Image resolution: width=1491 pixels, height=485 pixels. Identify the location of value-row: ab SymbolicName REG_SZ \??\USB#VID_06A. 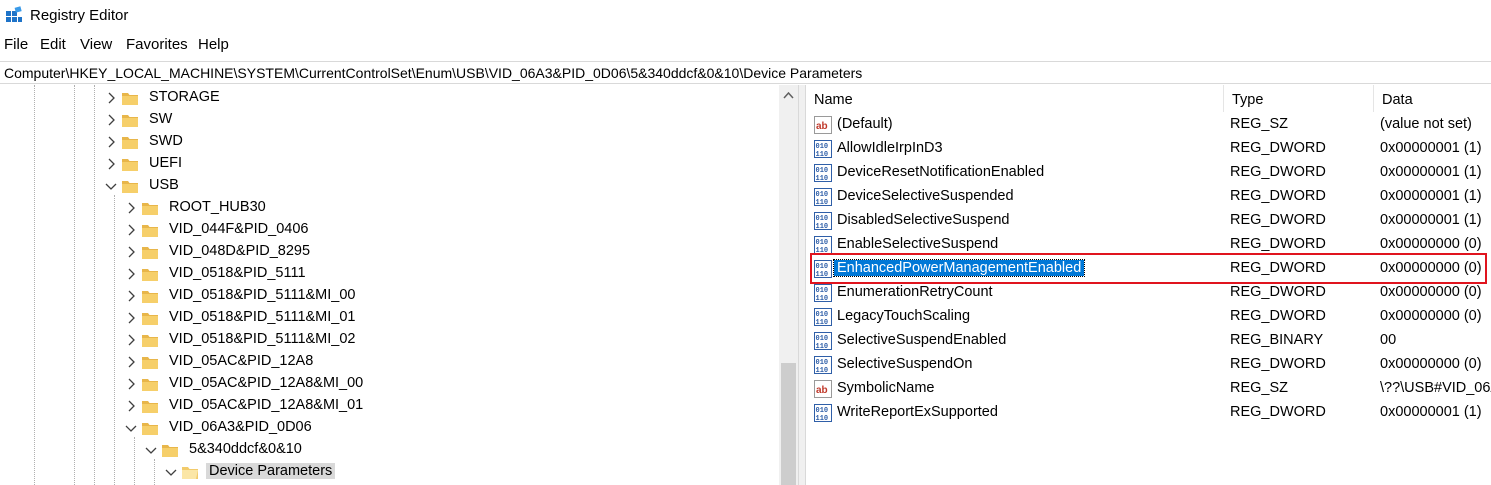
(1148, 389).